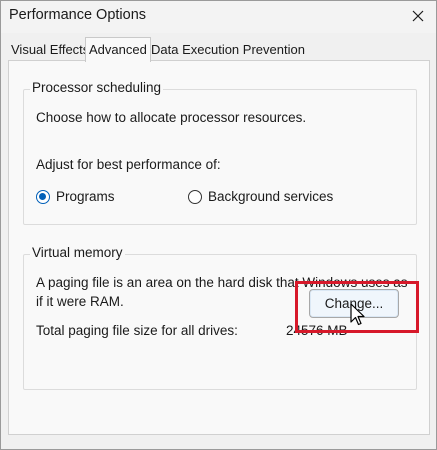 The height and width of the screenshot is (450, 437). What do you see at coordinates (137, 330) in the screenshot?
I see `total-paging-size-label: Total paging file size for all drives:` at bounding box center [137, 330].